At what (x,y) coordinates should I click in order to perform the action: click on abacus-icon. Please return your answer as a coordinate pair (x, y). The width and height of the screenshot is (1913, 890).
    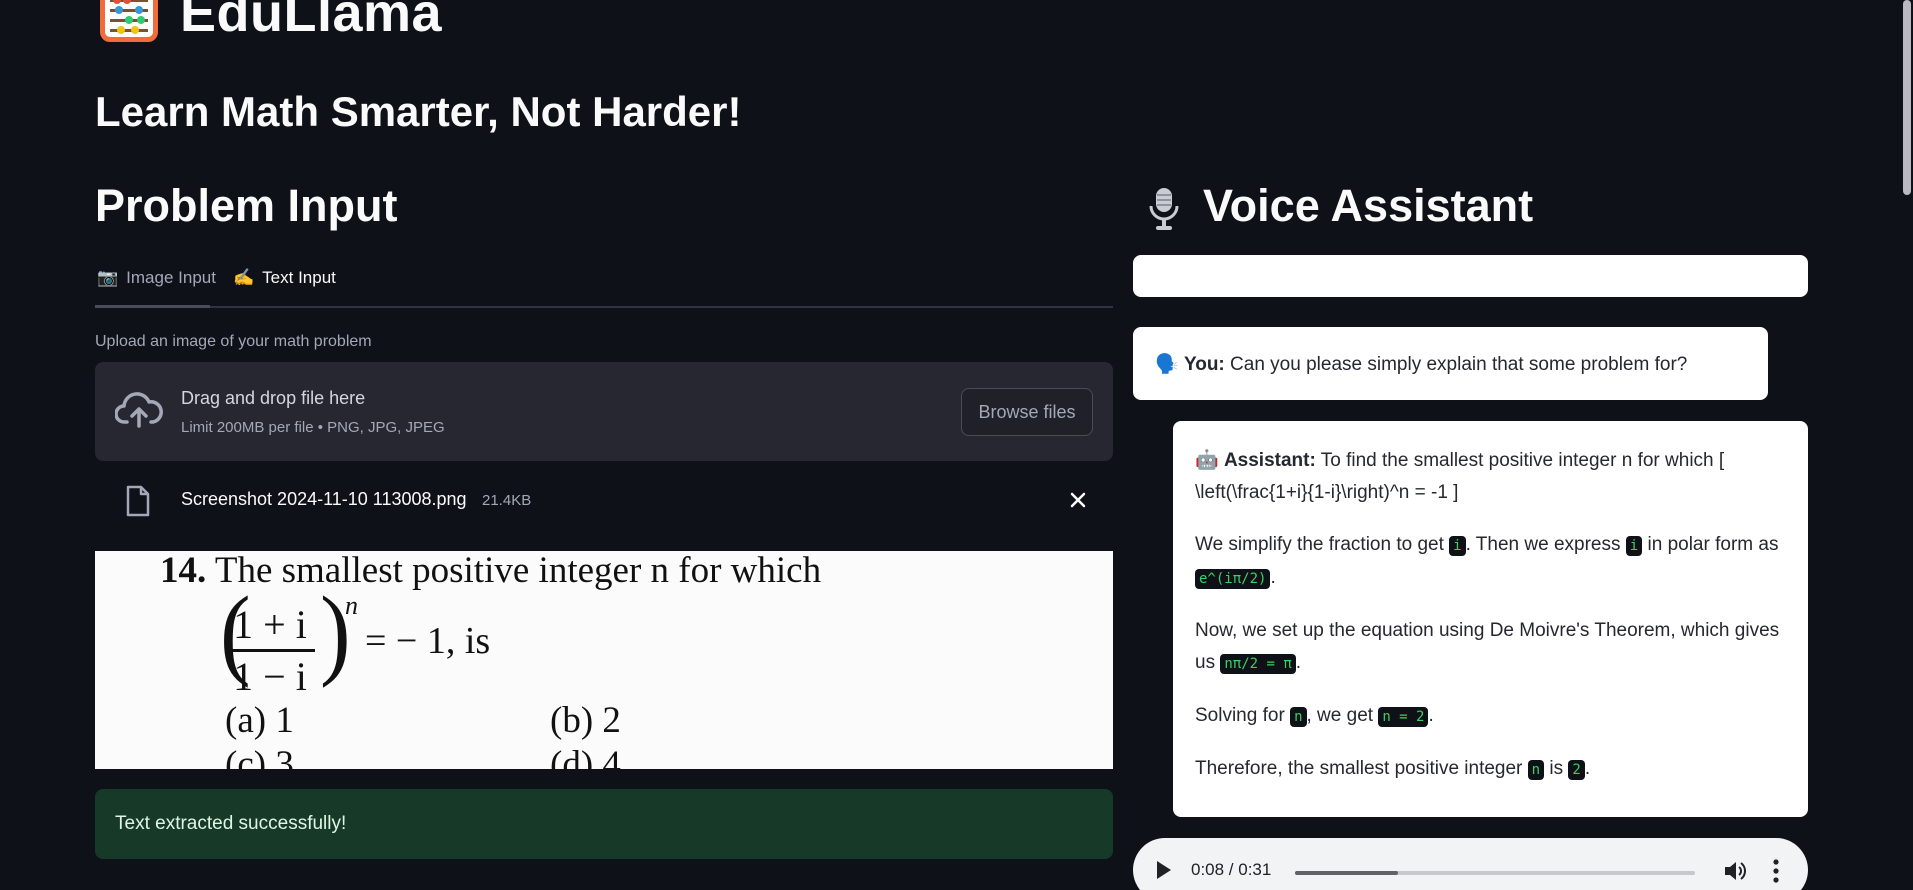
    Looking at the image, I should click on (129, 21).